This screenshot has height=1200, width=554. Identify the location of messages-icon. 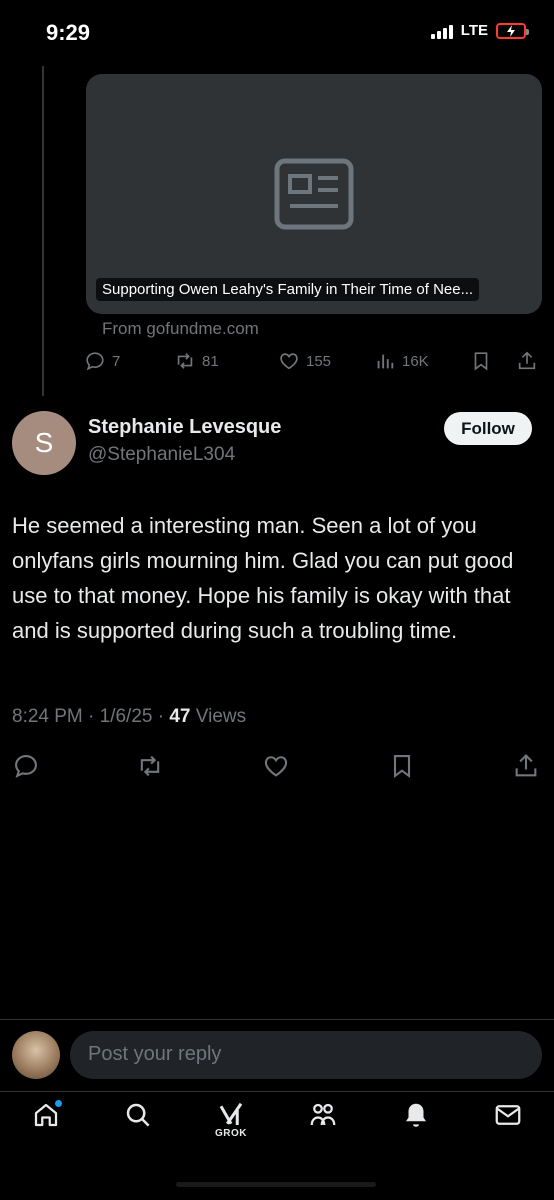
(508, 1115).